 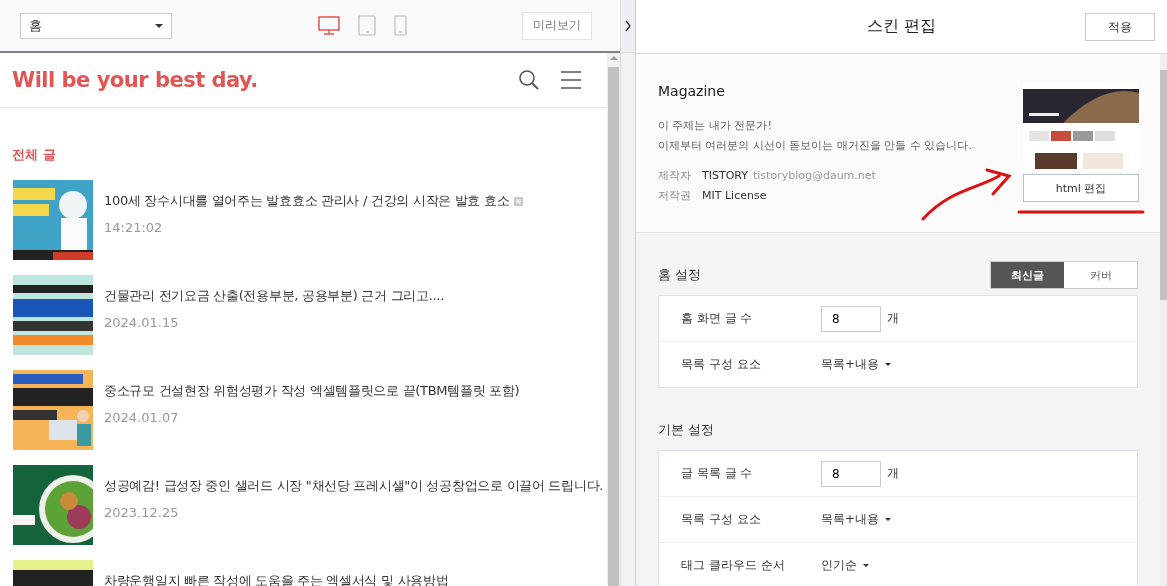 I want to click on skin-description: 이 주제는 내가 전문가!, so click(x=715, y=126).